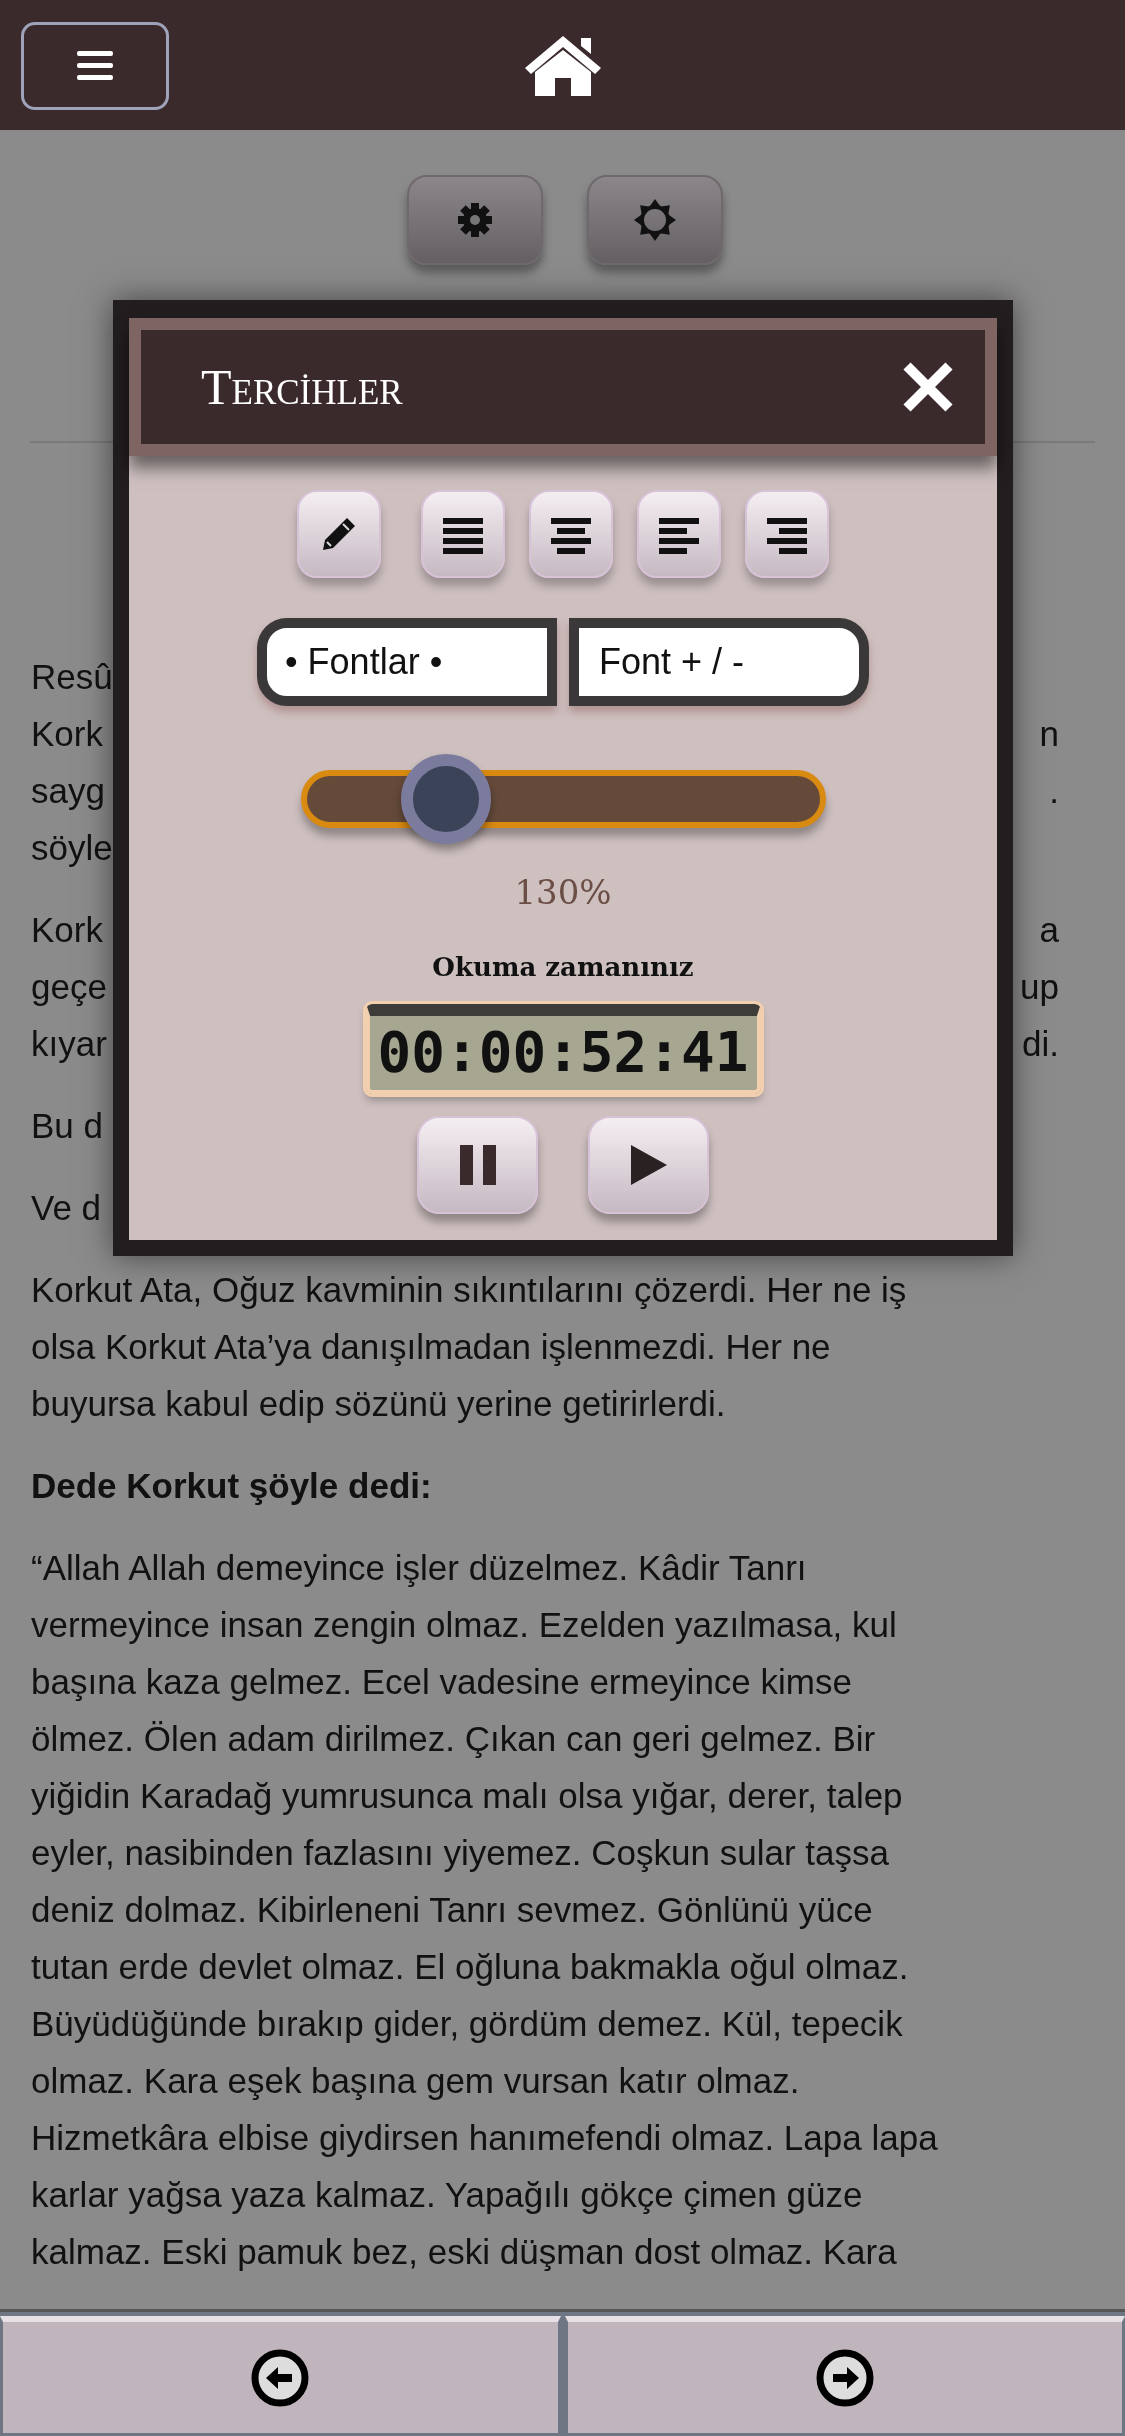 This screenshot has height=2436, width=1125. I want to click on text-fragment: di., so click(1040, 1044).